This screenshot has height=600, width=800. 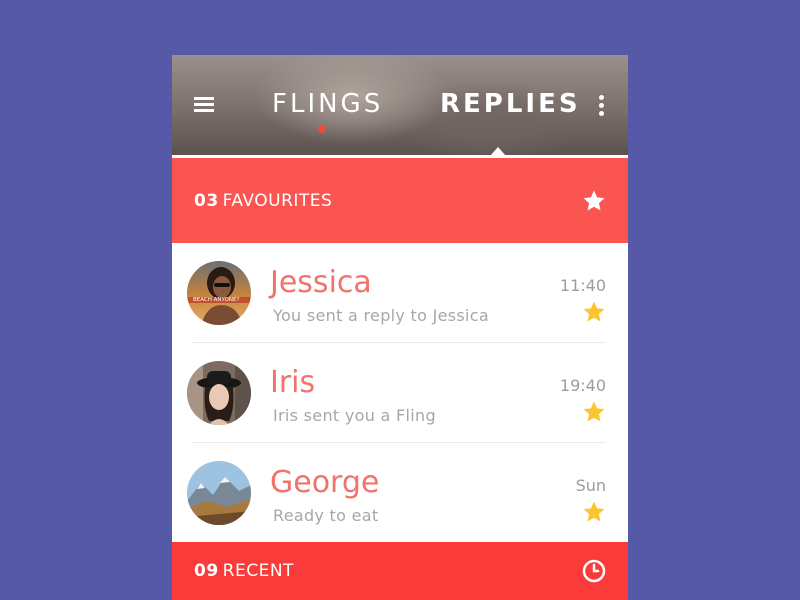 I want to click on recent-label: RECENT, so click(x=258, y=571).